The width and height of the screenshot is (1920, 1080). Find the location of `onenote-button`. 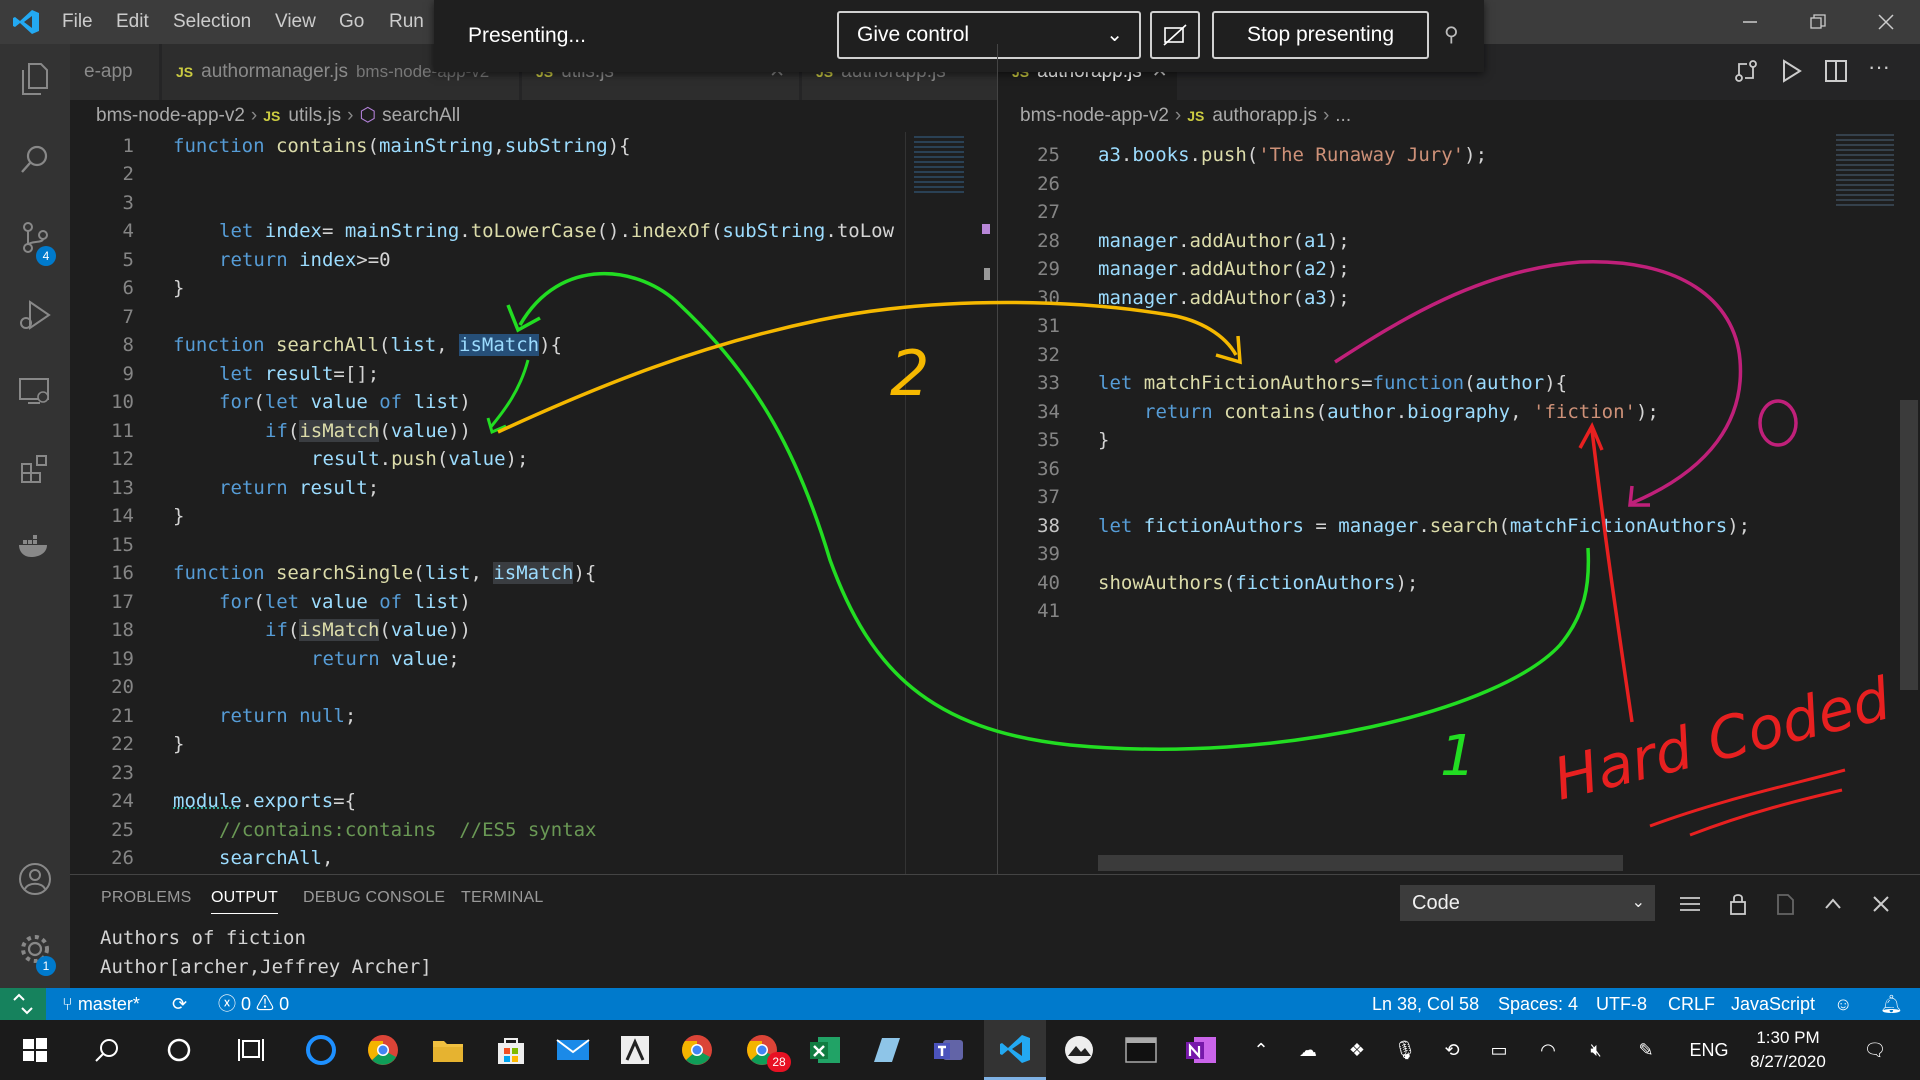

onenote-button is located at coordinates (1201, 1050).